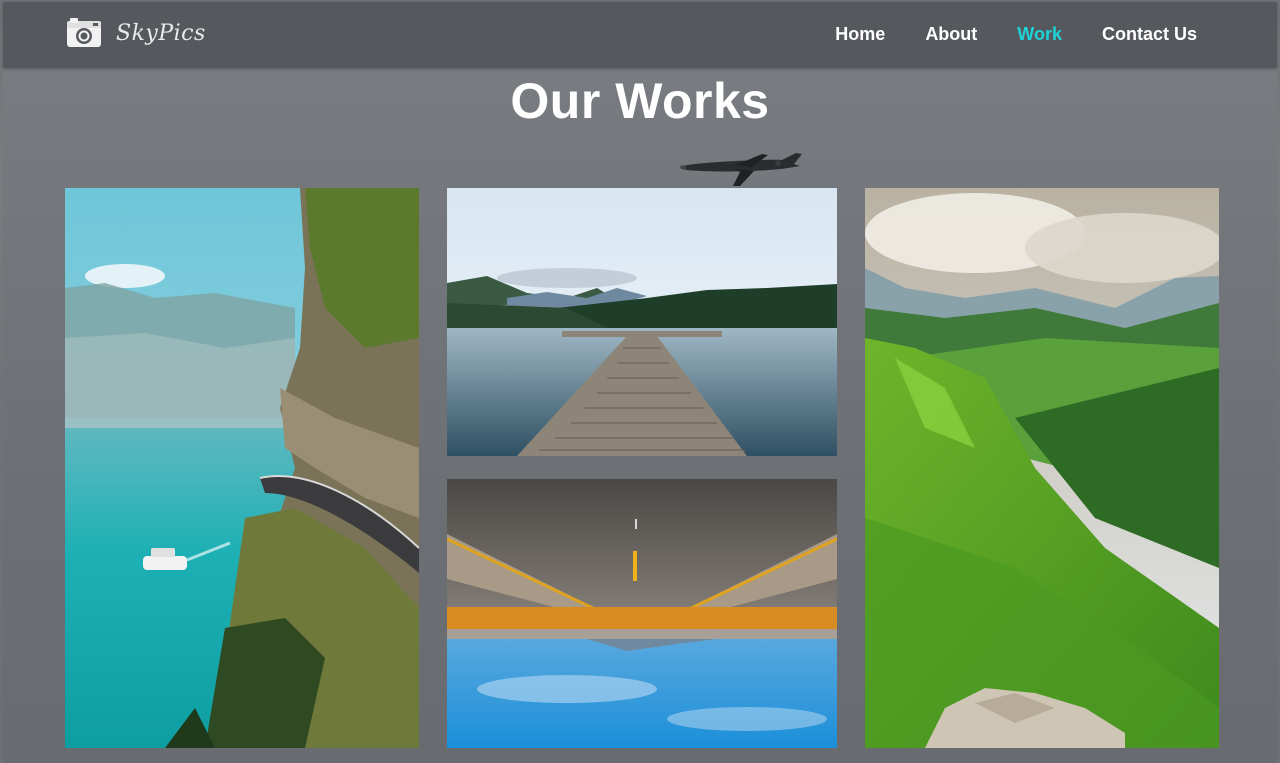 Image resolution: width=1280 pixels, height=763 pixels. I want to click on nav-home: Home, so click(860, 34).